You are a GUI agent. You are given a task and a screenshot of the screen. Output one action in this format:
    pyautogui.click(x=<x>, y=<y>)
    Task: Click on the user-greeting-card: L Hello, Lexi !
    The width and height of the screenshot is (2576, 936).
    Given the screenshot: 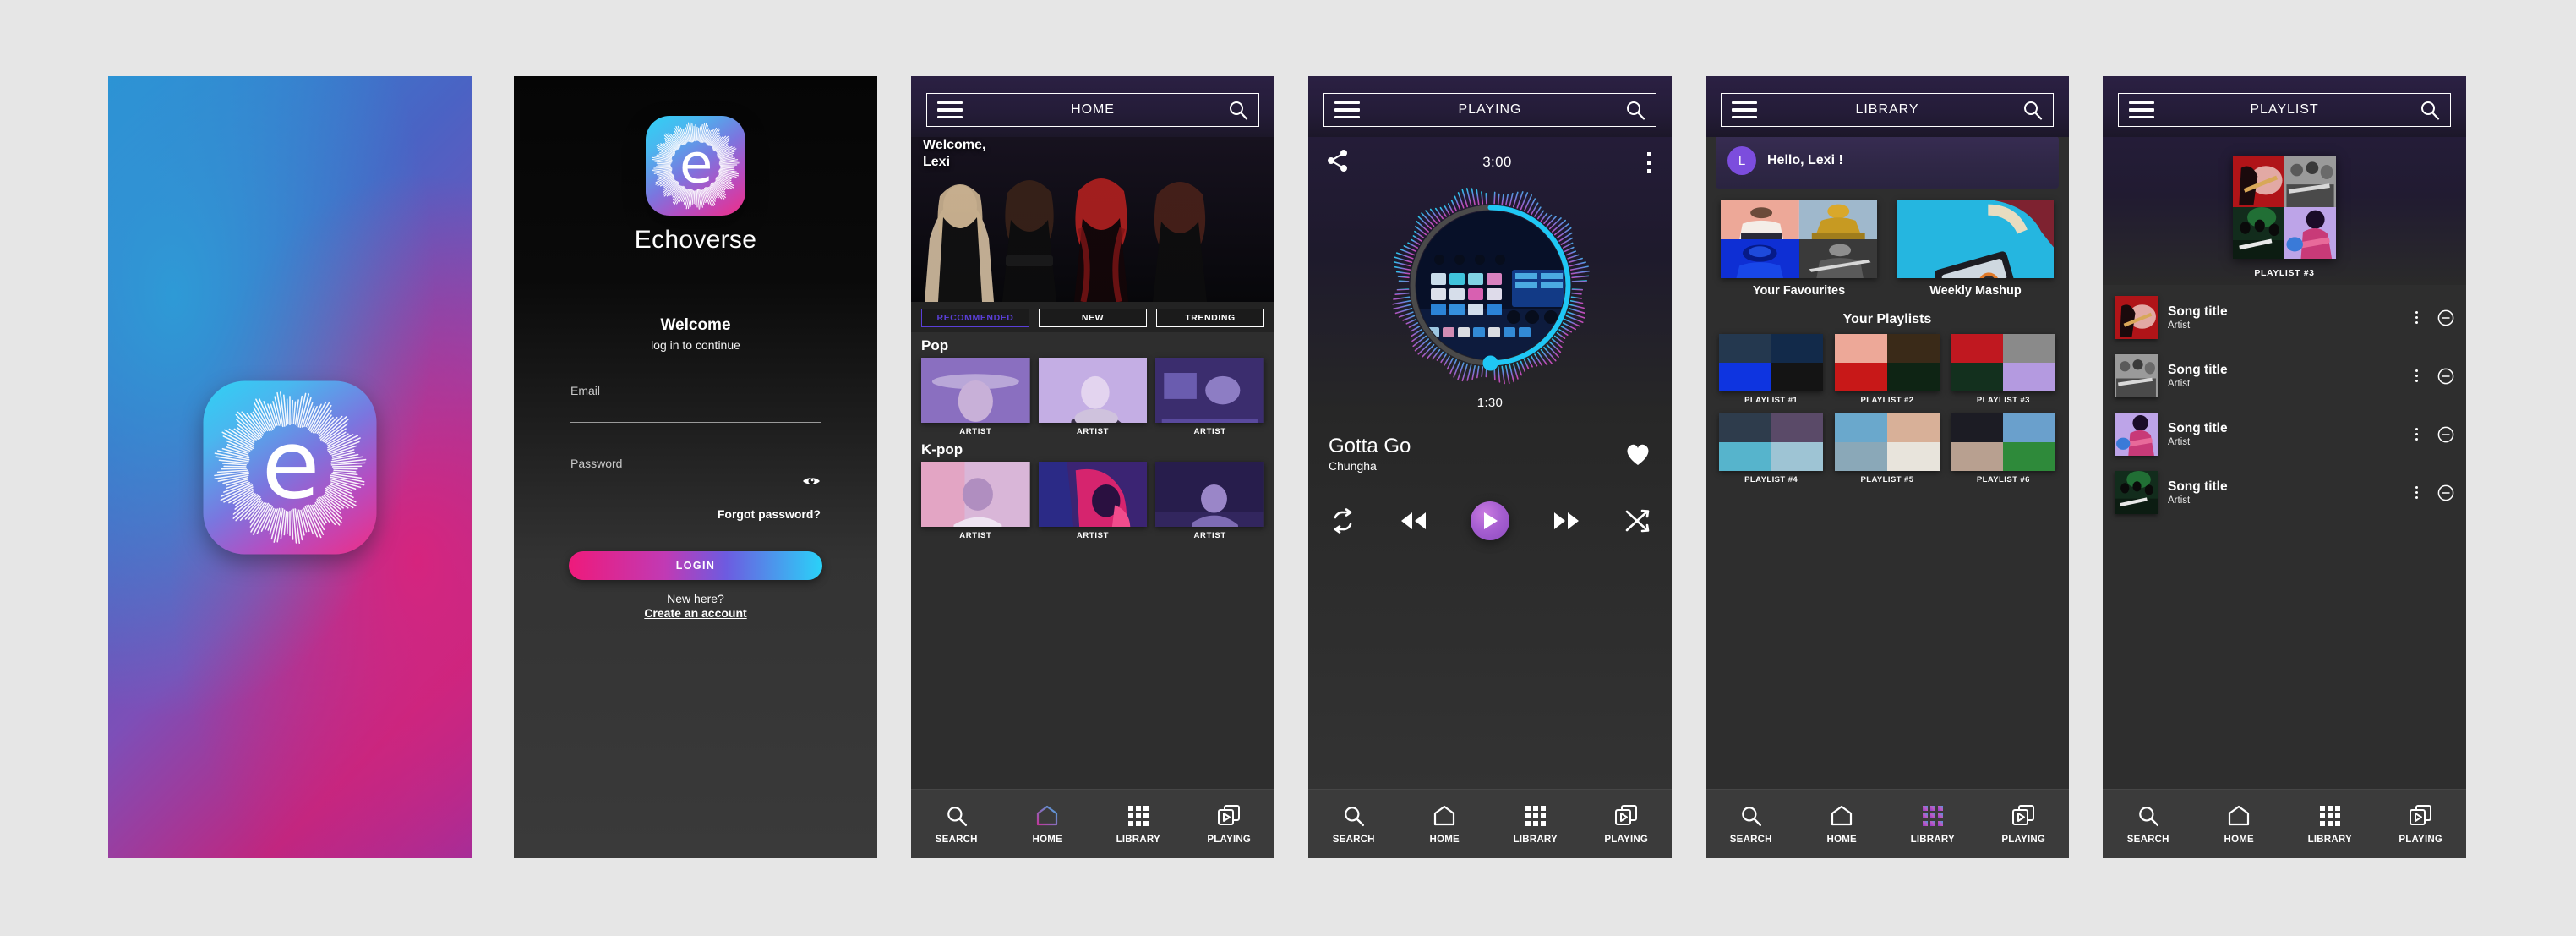 What is the action you would take?
    pyautogui.click(x=1887, y=163)
    